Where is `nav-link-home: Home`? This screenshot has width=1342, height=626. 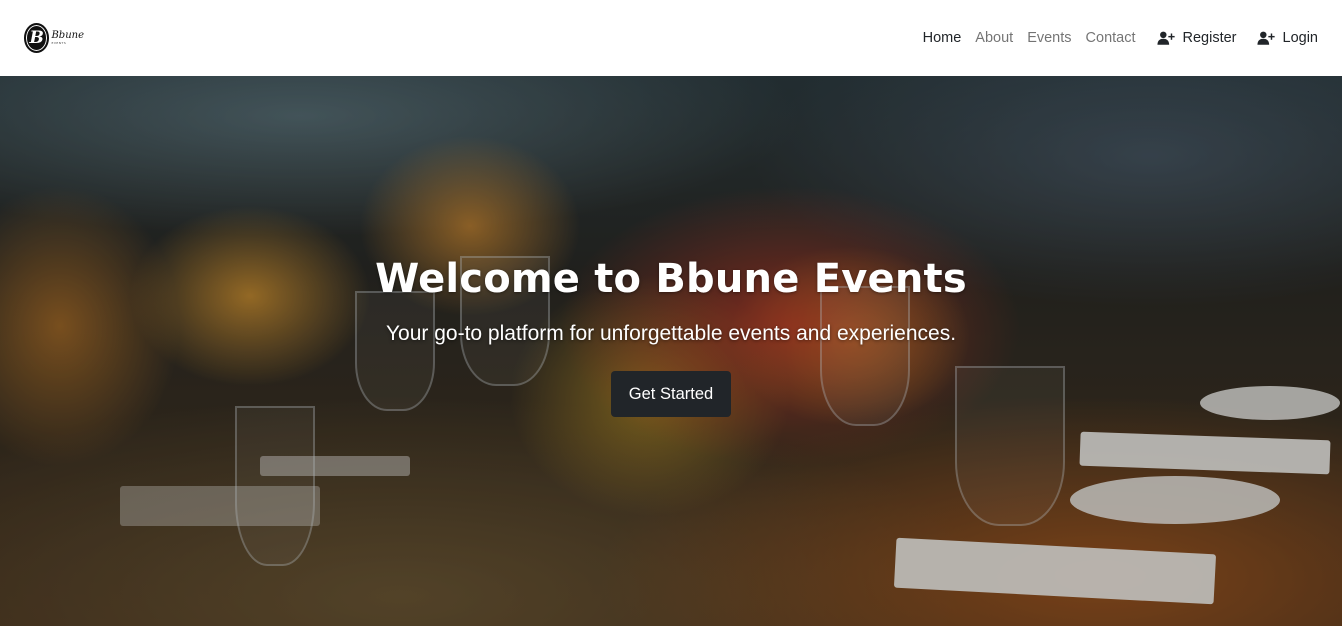
nav-link-home: Home is located at coordinates (942, 38).